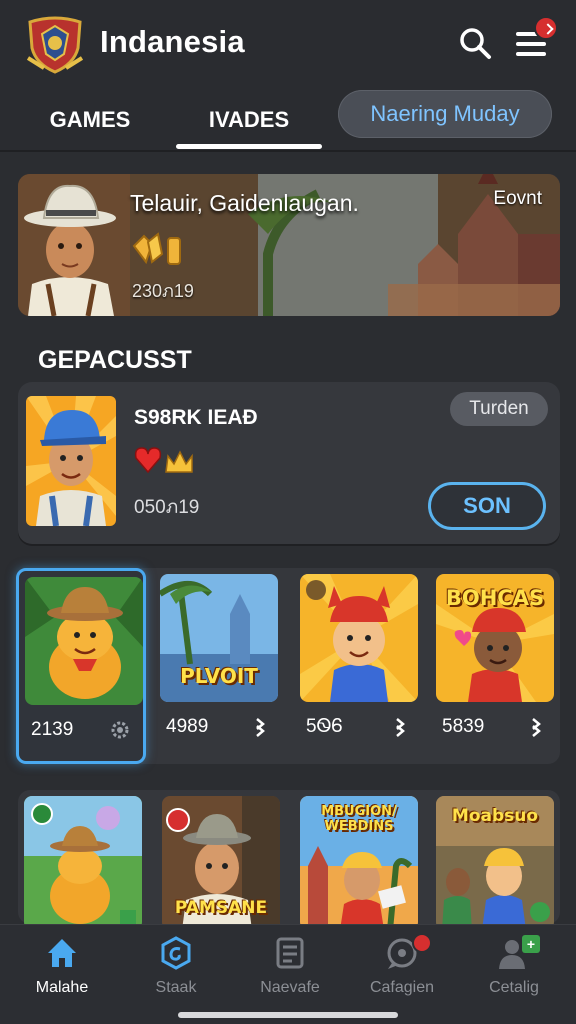 This screenshot has width=576, height=1024. I want to click on featured-status-badge: Turden, so click(499, 409).